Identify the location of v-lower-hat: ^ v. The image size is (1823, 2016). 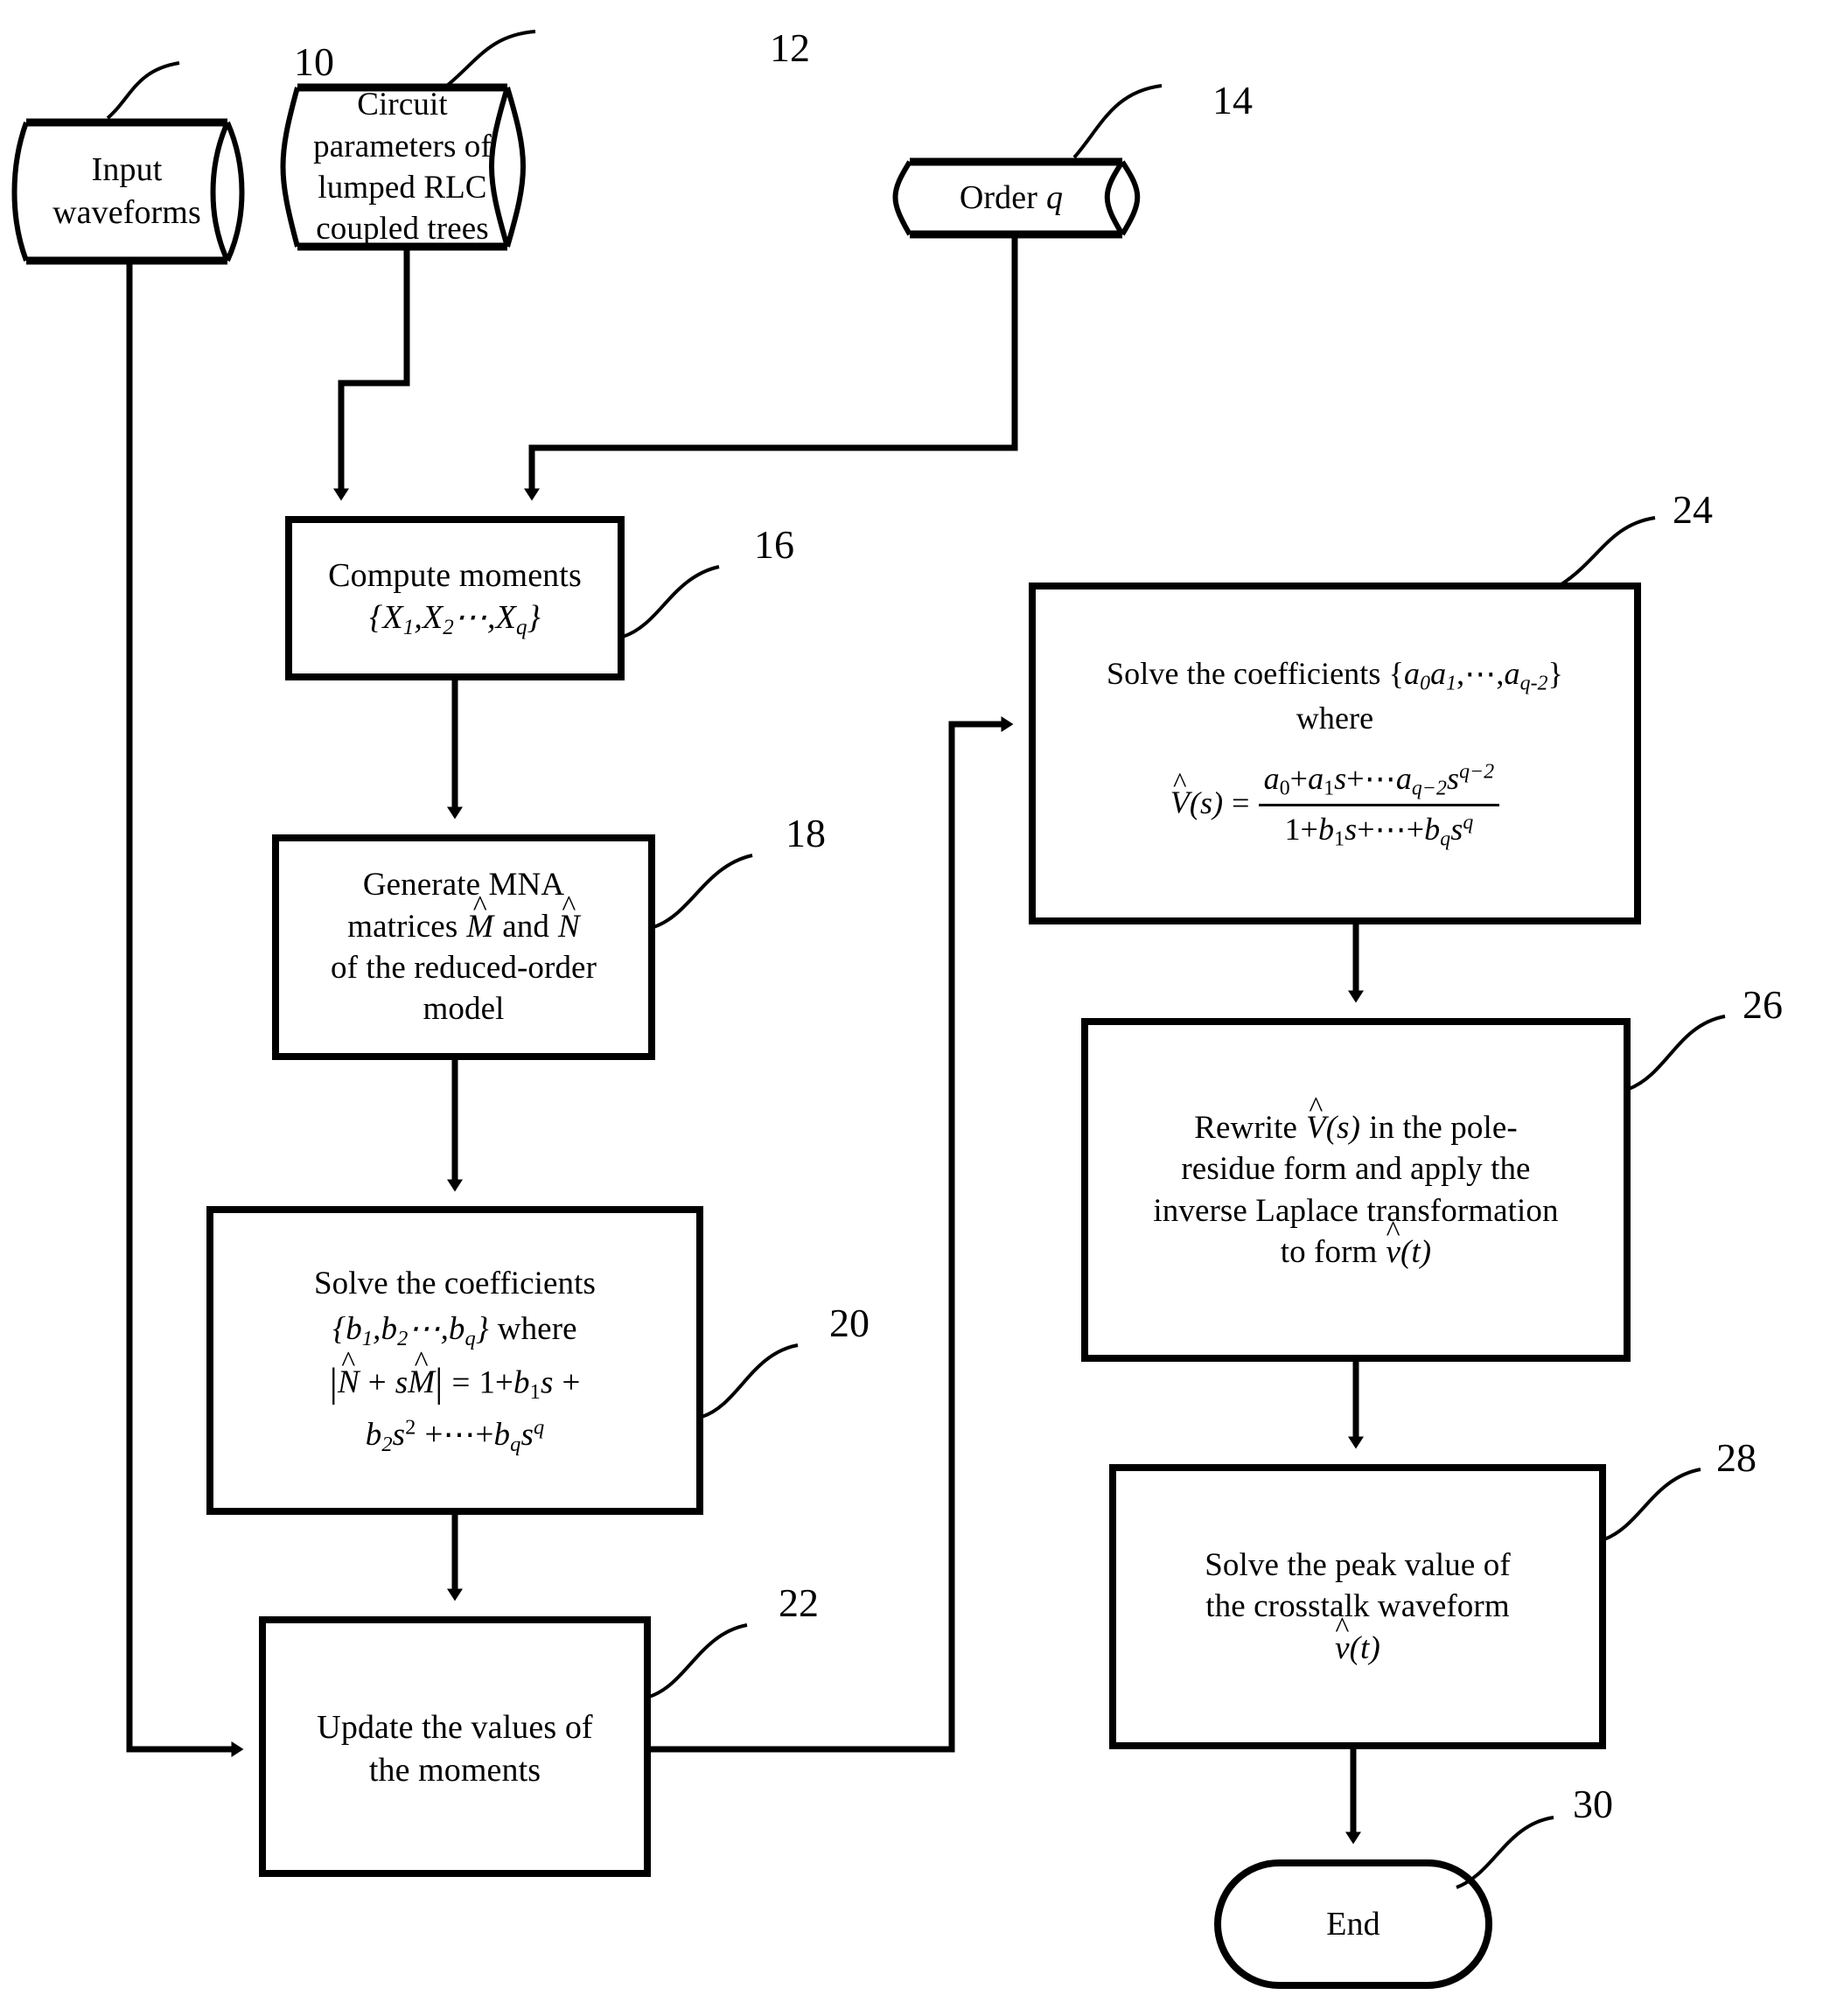
(1393, 1242).